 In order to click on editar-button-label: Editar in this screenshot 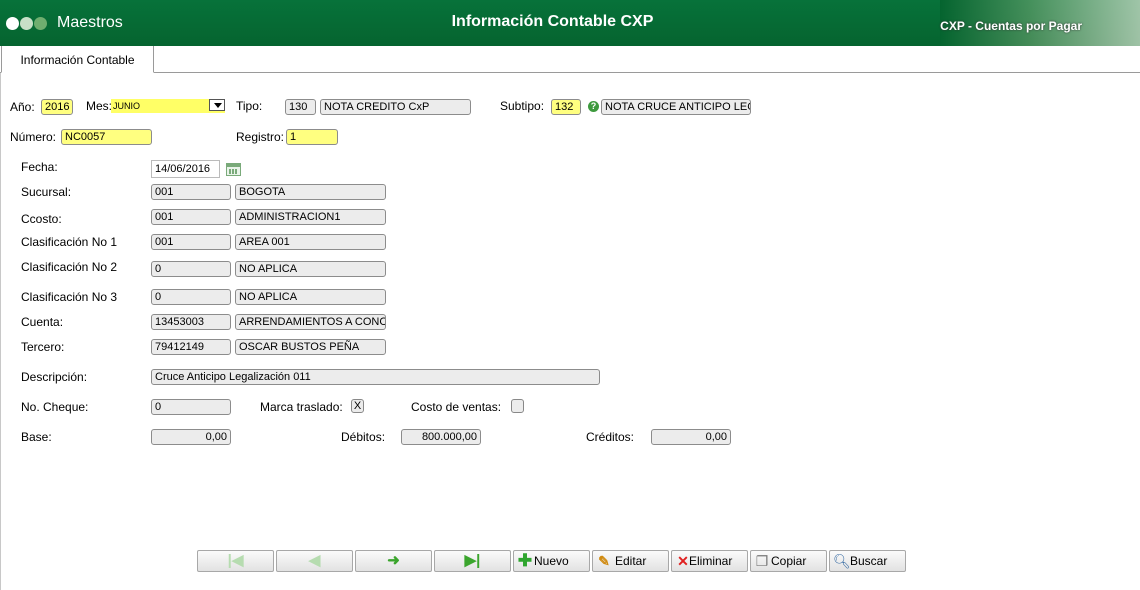, I will do `click(631, 561)`.